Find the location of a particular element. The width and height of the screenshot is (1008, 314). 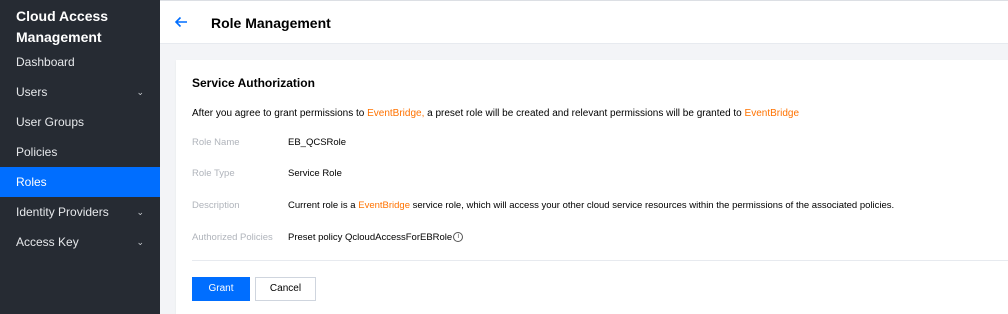

description-label: Description is located at coordinates (216, 205).